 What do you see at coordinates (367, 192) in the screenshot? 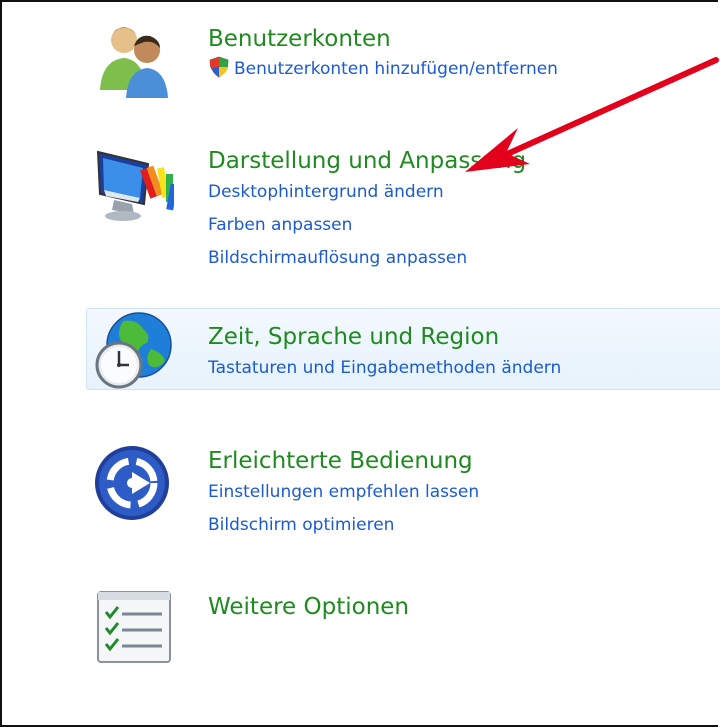
I see `link-change-desktop-background: Desktophintergrund ändern` at bounding box center [367, 192].